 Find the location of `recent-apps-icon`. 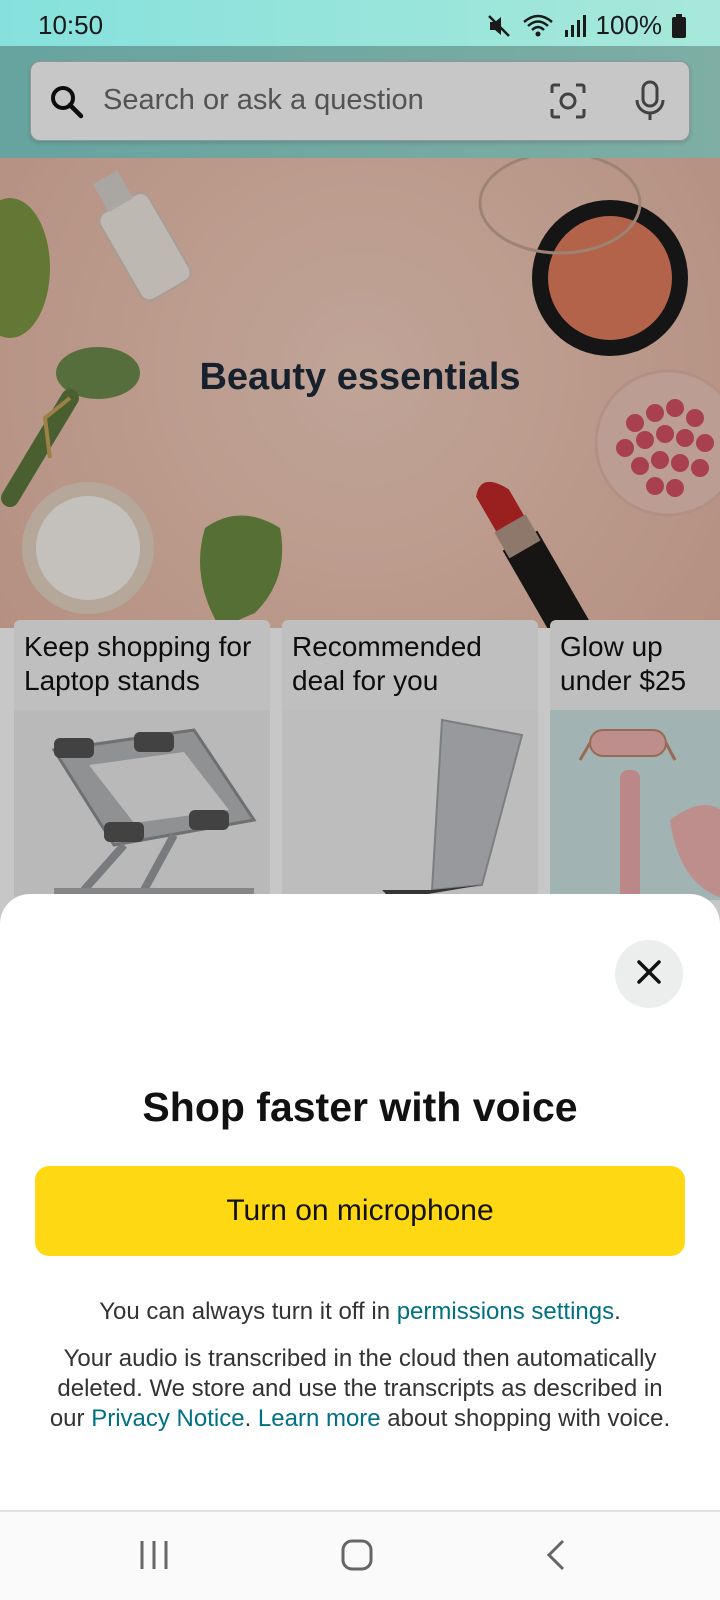

recent-apps-icon is located at coordinates (154, 1557).